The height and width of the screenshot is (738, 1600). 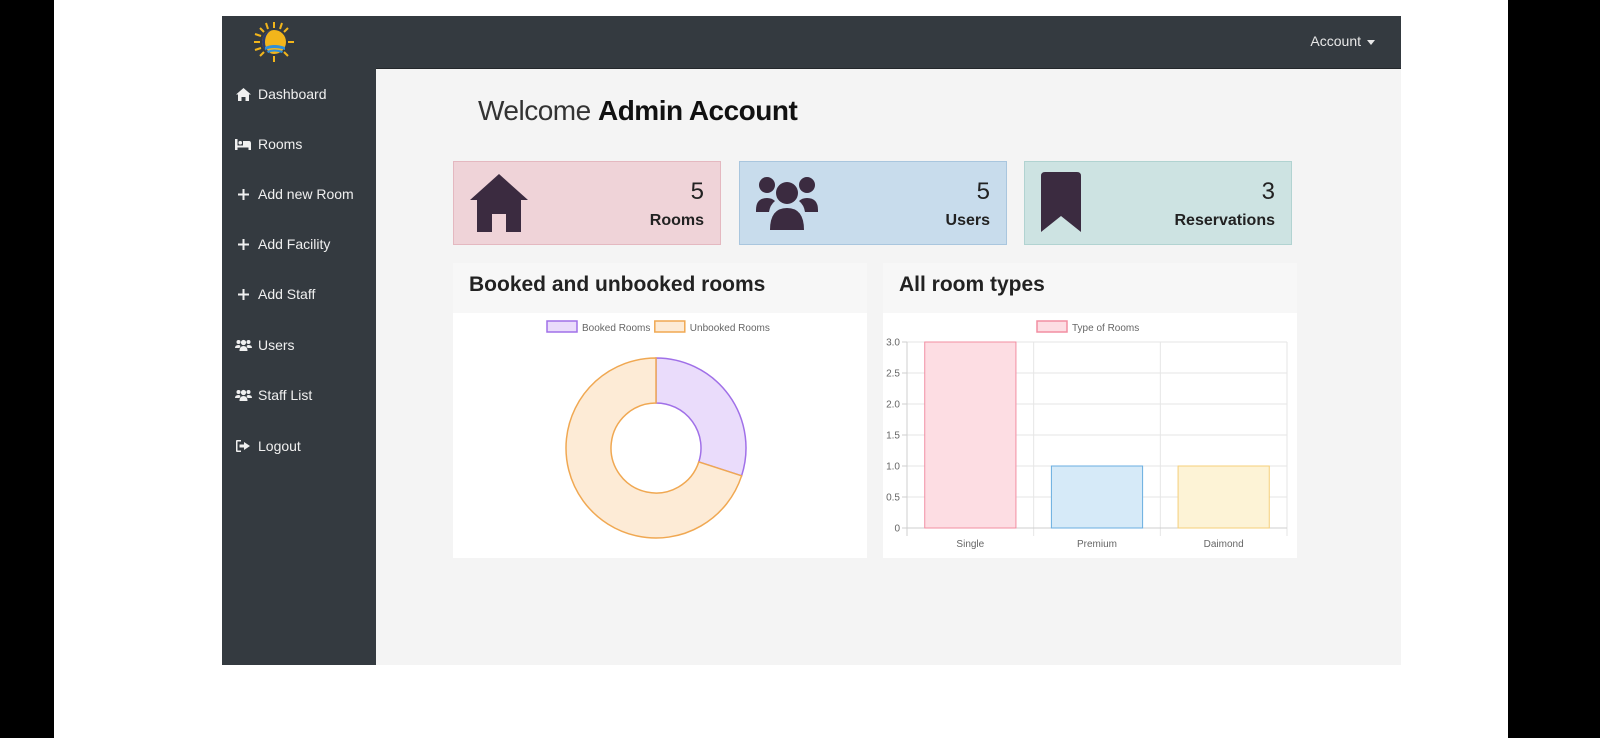 What do you see at coordinates (294, 244) in the screenshot?
I see `sidebar-item-label: Add Facility` at bounding box center [294, 244].